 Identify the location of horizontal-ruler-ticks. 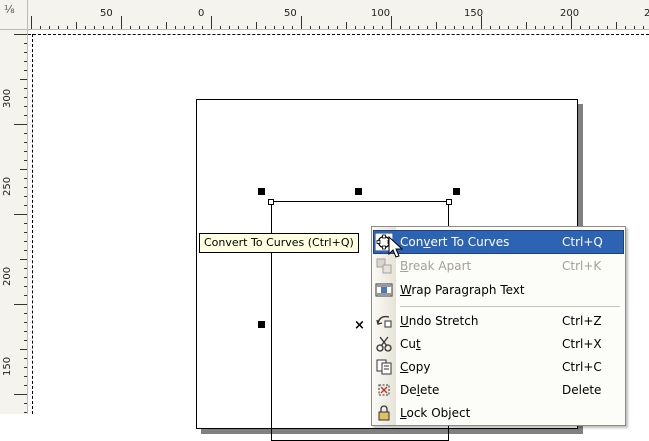
(337, 22).